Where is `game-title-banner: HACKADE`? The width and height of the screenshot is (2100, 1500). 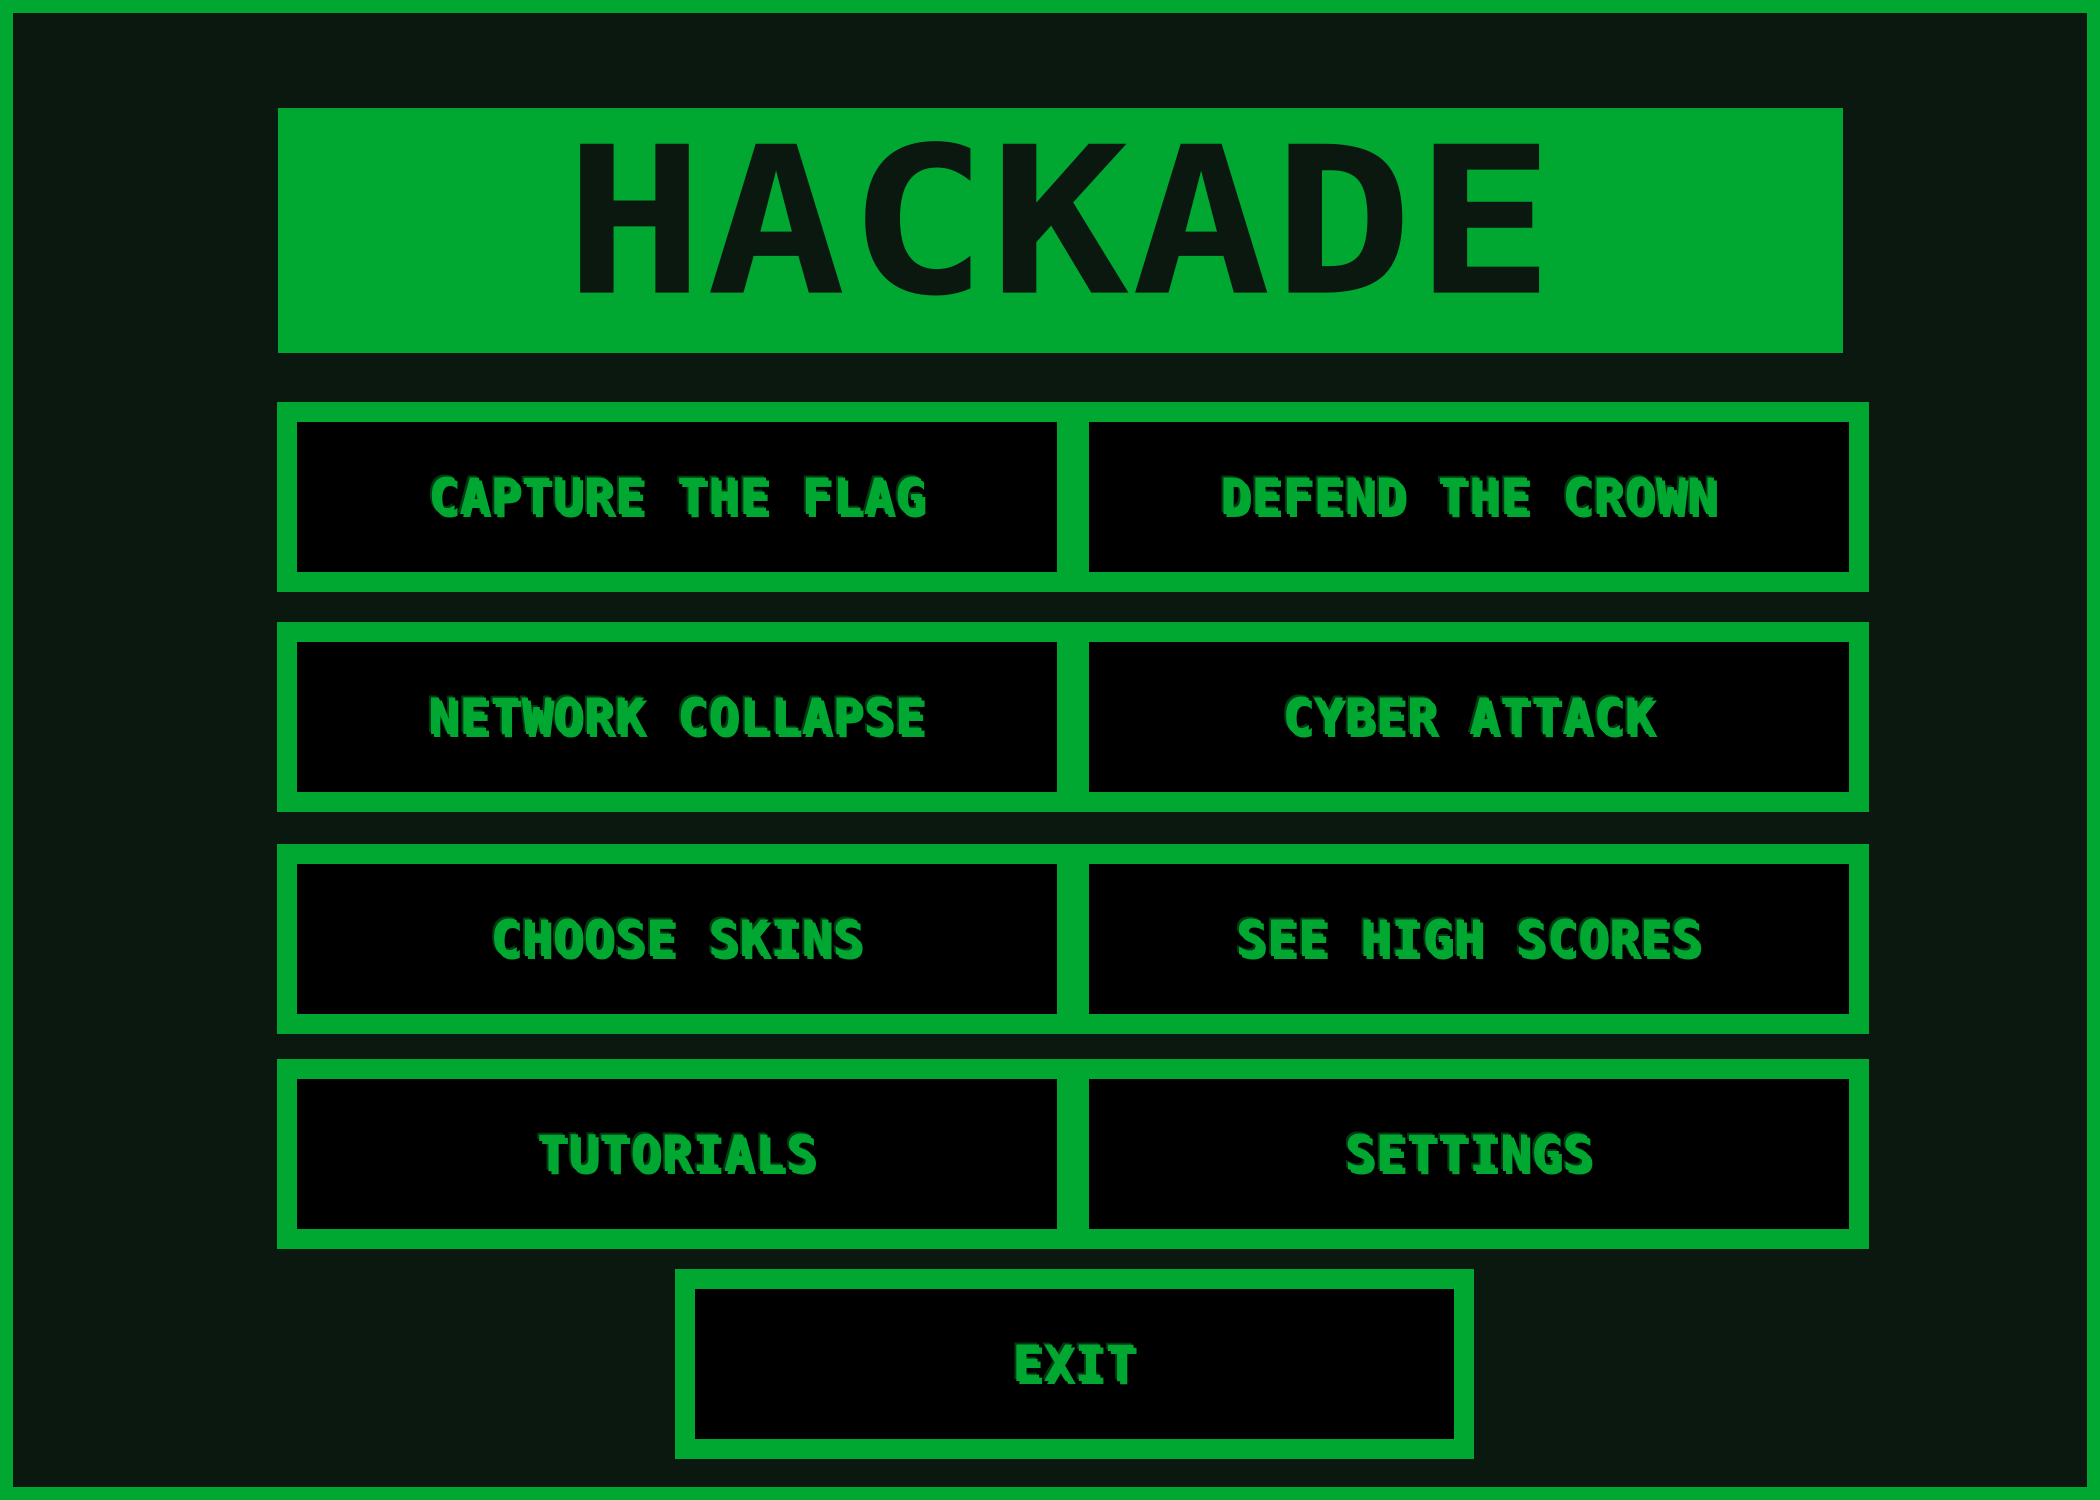
game-title-banner: HACKADE is located at coordinates (1060, 230).